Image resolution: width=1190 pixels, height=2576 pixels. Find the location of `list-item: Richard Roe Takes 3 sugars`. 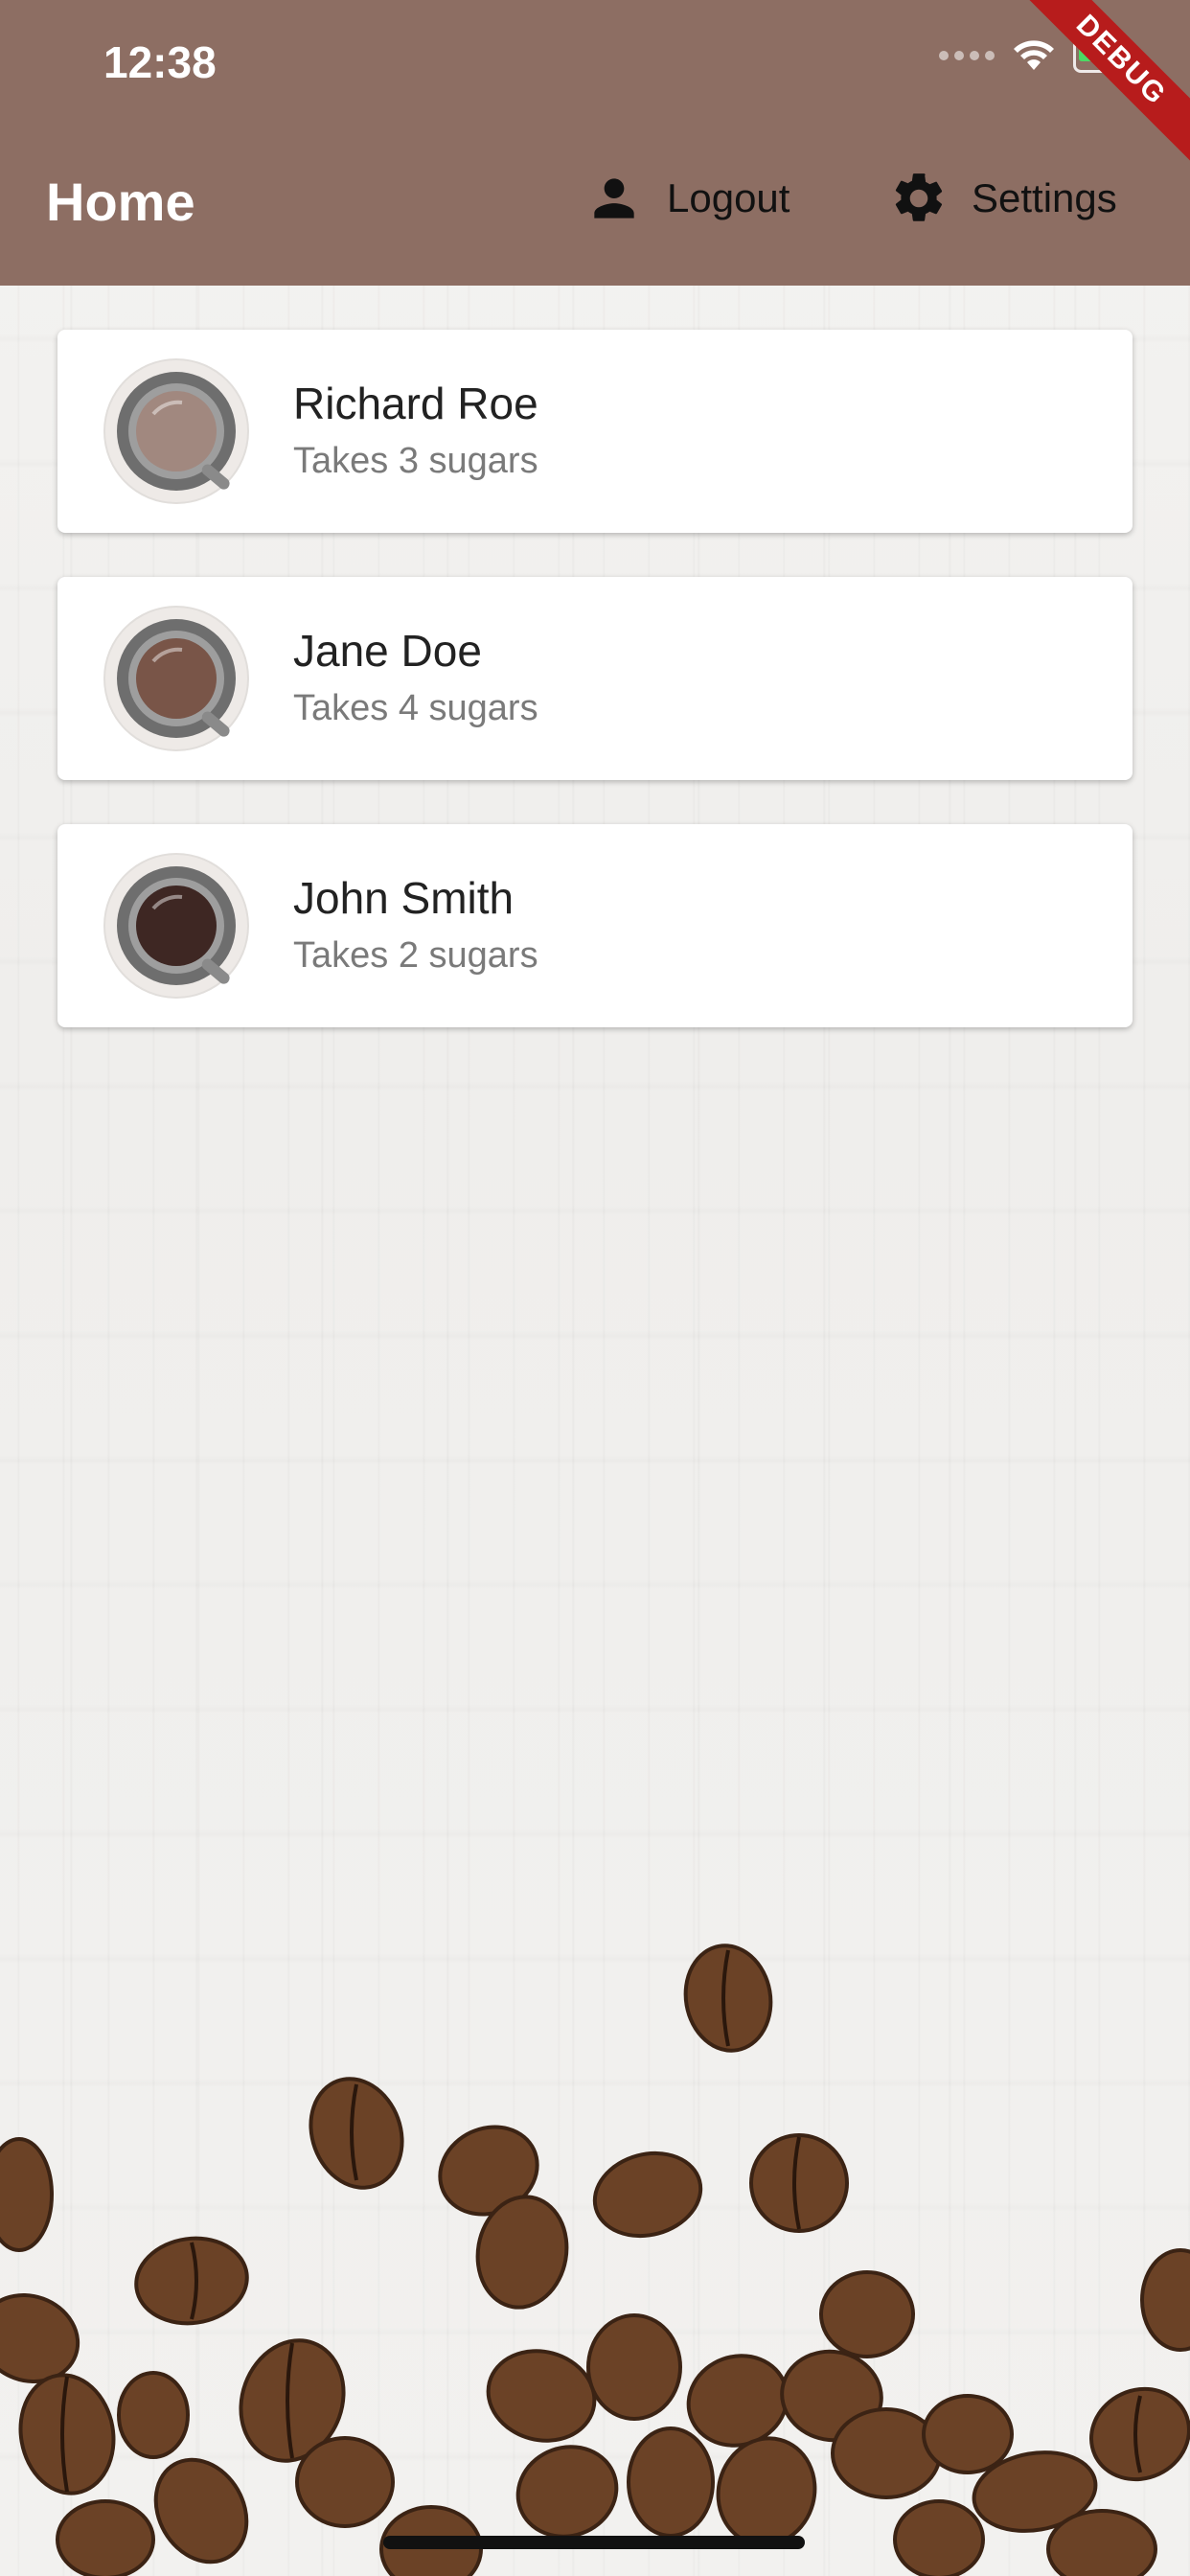

list-item: Richard Roe Takes 3 sugars is located at coordinates (595, 431).